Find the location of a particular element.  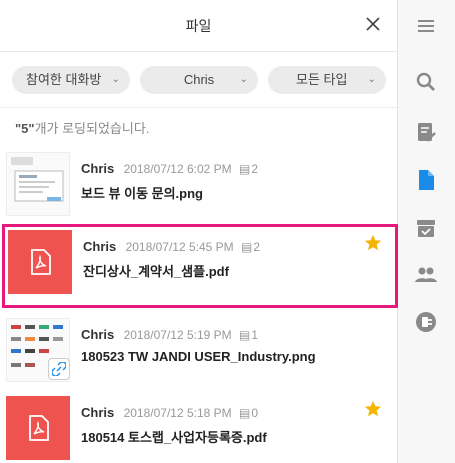

panel-title: 파일 is located at coordinates (198, 26).